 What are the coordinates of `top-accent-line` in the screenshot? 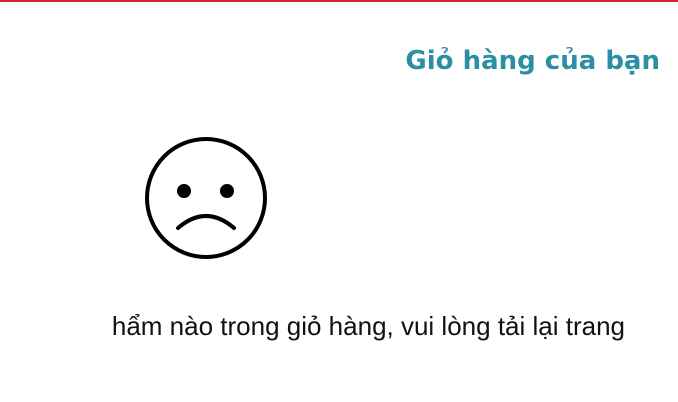 It's located at (339, 1).